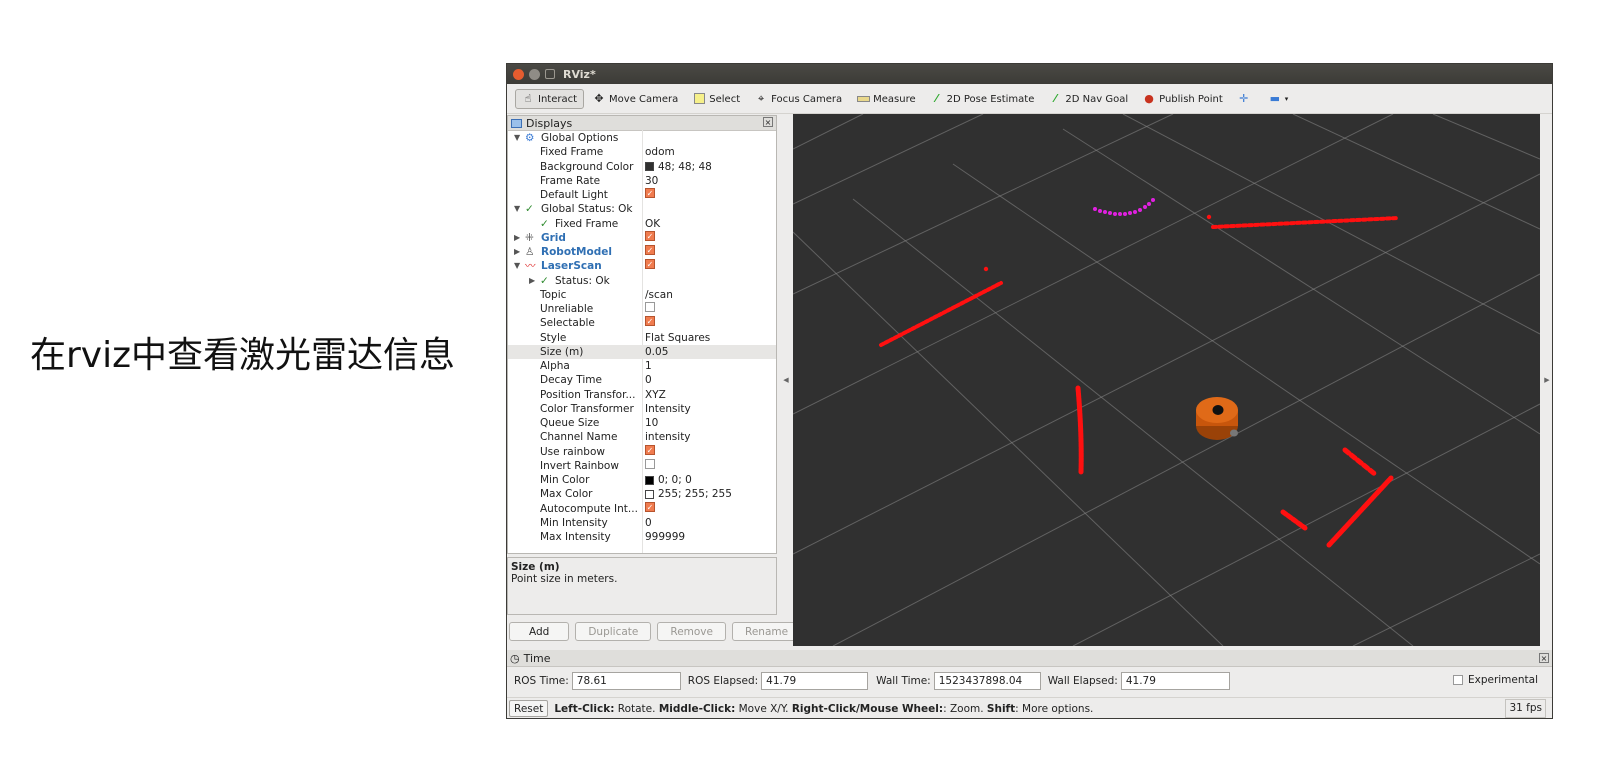 This screenshot has height=762, width=1618. Describe the element at coordinates (642, 237) in the screenshot. I see `tree-row-grid: ▶ ⁜ Grid ✓` at that location.